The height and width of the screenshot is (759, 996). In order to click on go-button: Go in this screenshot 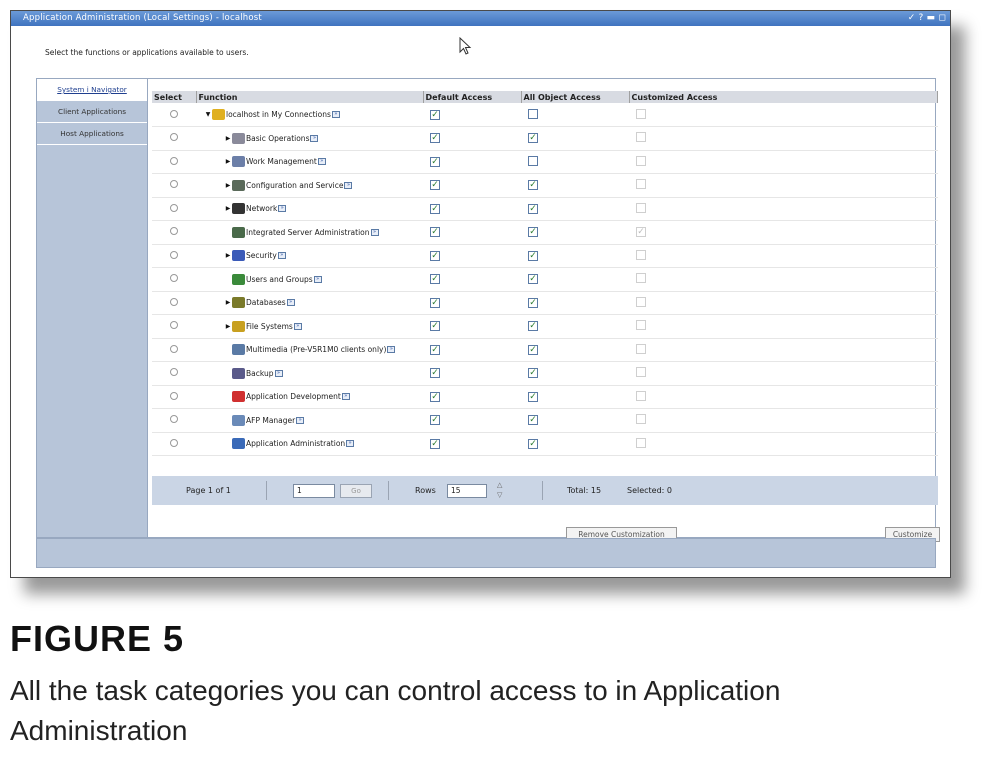, I will do `click(356, 491)`.